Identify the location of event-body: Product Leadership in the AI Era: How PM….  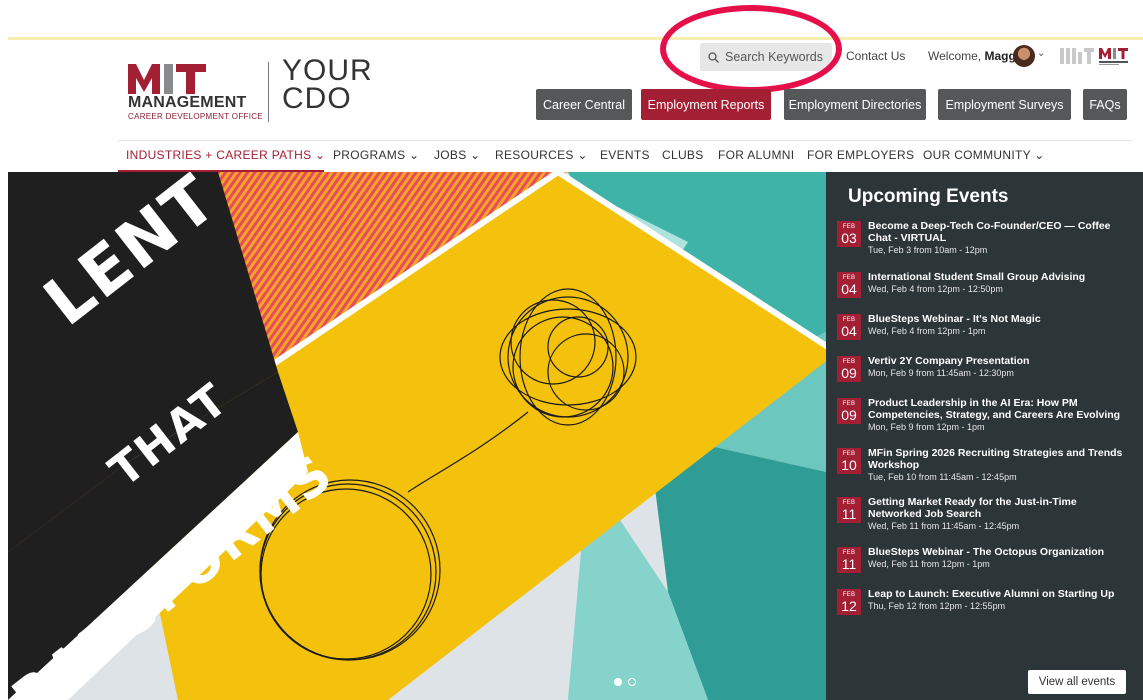
(998, 415).